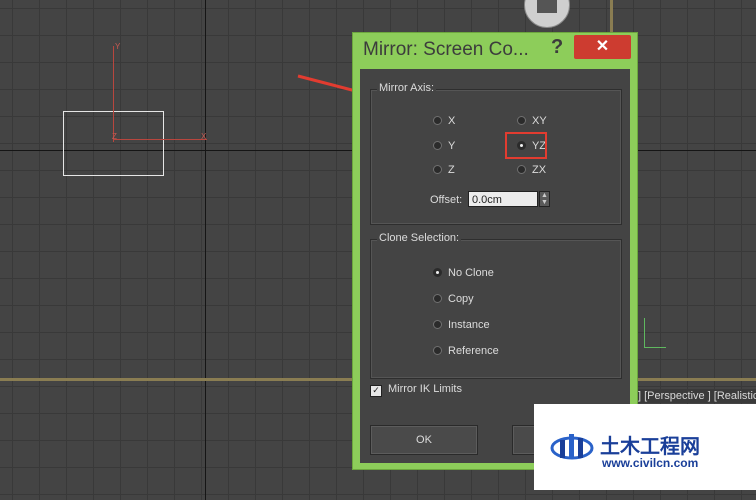  I want to click on radio-reference: Reference, so click(466, 351).